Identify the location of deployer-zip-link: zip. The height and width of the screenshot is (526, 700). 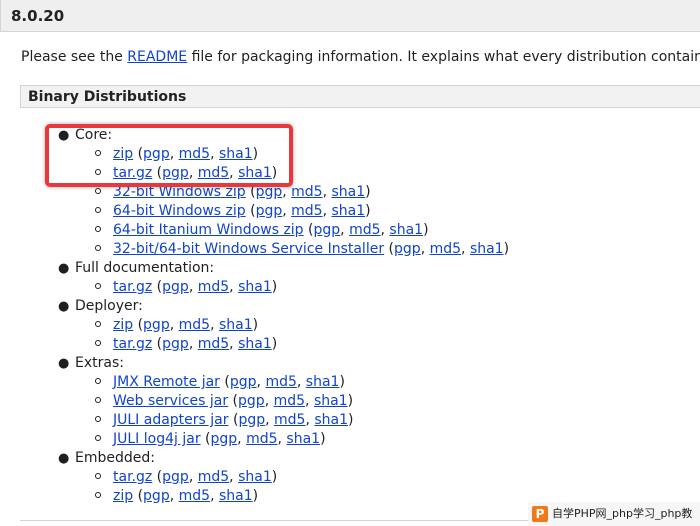
(123, 325).